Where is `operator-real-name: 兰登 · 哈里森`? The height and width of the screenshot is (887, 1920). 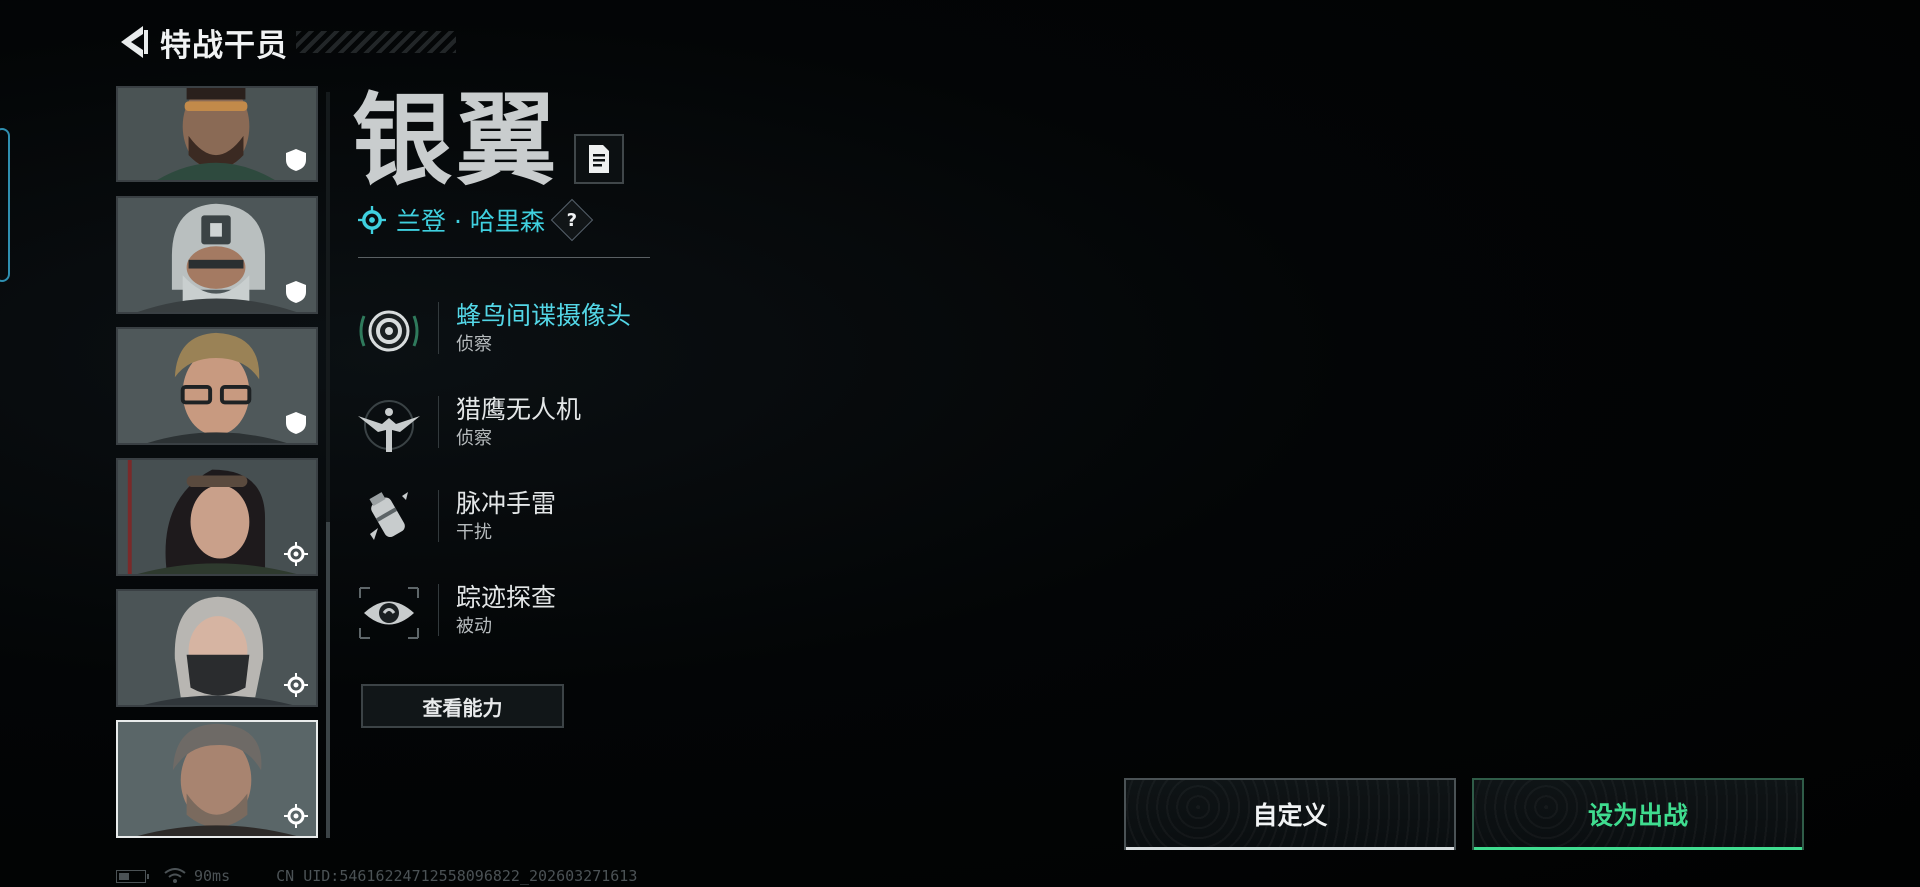
operator-real-name: 兰登 · 哈里森 is located at coordinates (470, 221).